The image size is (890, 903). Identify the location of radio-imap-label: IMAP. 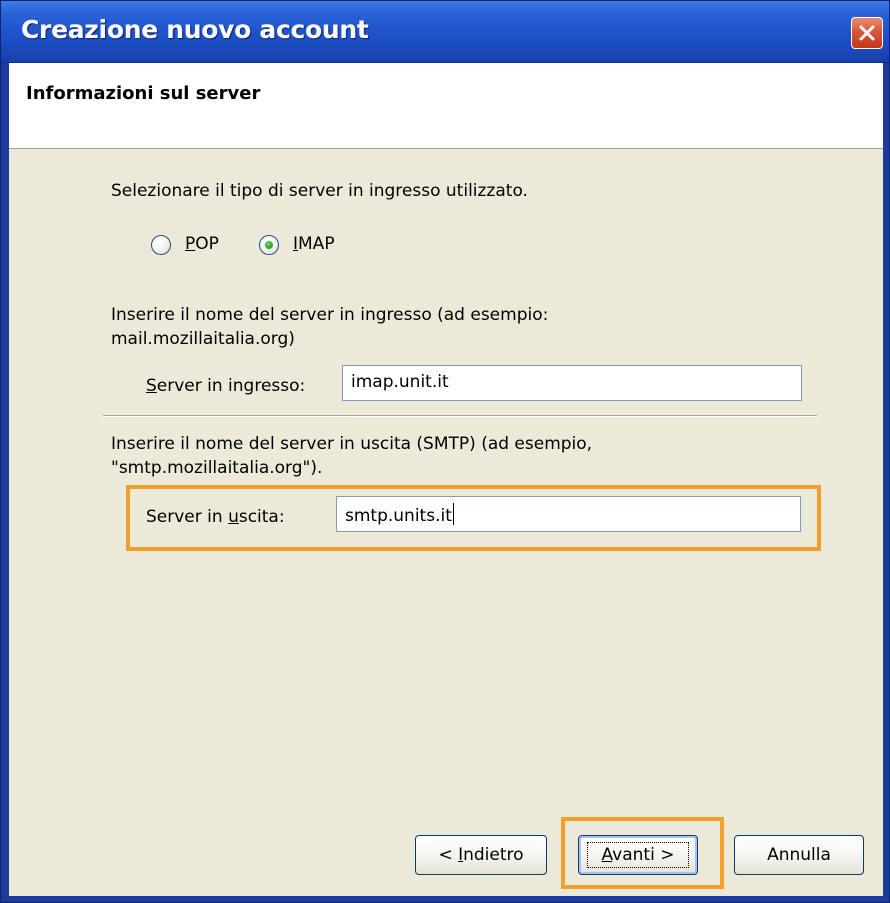
(314, 244).